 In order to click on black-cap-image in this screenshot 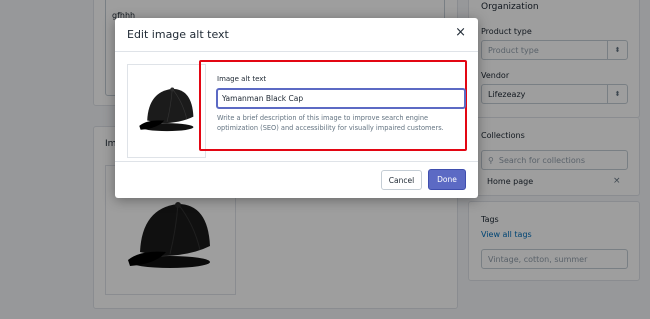, I will do `click(166, 109)`.